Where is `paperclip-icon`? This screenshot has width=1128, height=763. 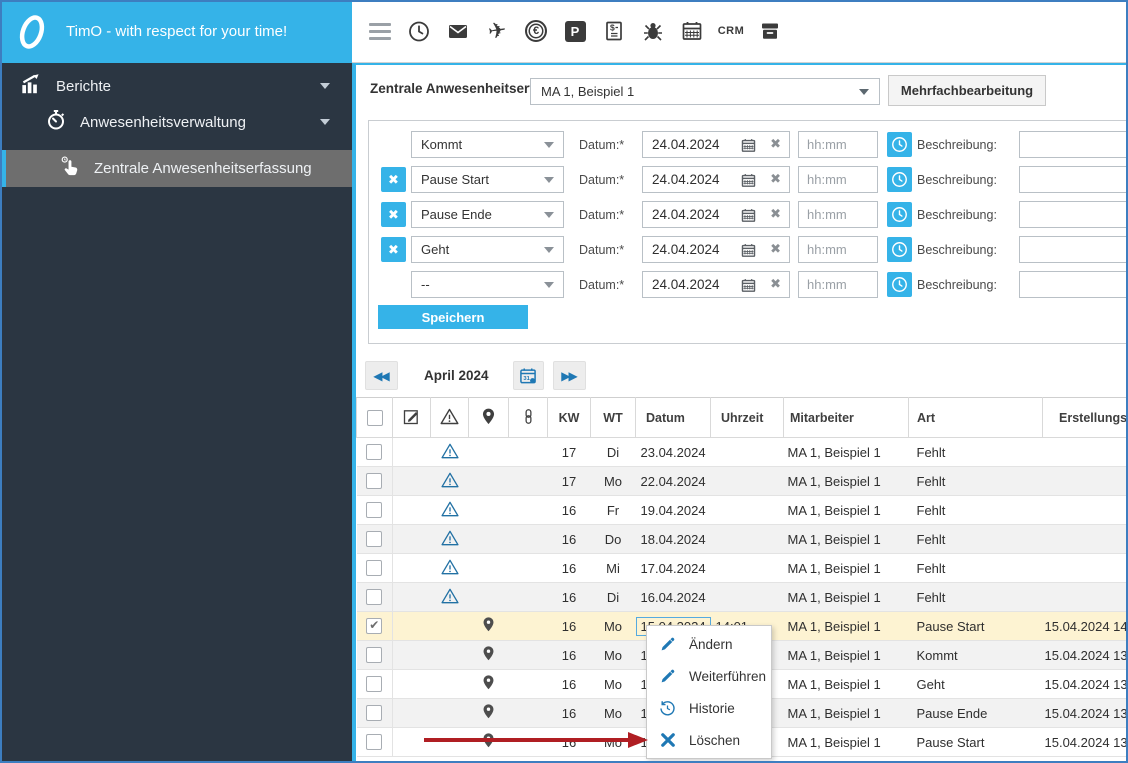 paperclip-icon is located at coordinates (528, 416).